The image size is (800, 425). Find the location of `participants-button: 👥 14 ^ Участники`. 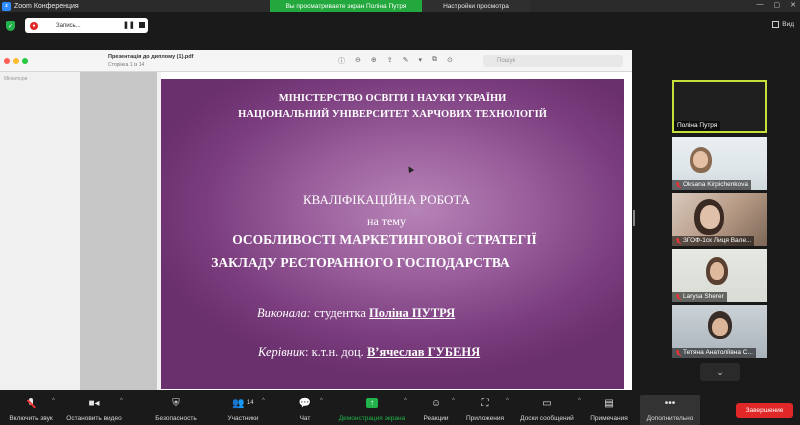

participants-button: 👥 14 ^ Участники is located at coordinates (243, 410).